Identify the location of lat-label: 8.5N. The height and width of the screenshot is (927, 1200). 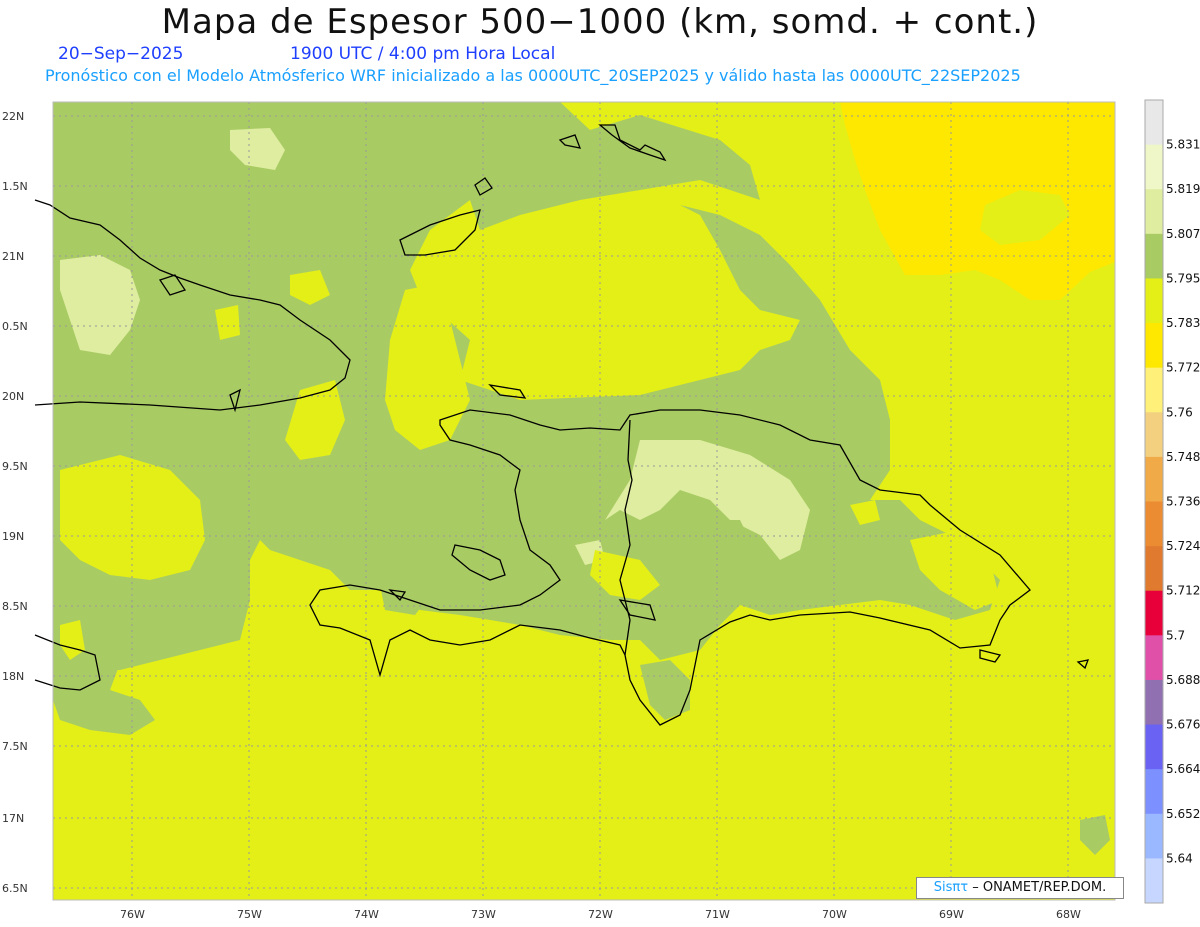
(15, 606).